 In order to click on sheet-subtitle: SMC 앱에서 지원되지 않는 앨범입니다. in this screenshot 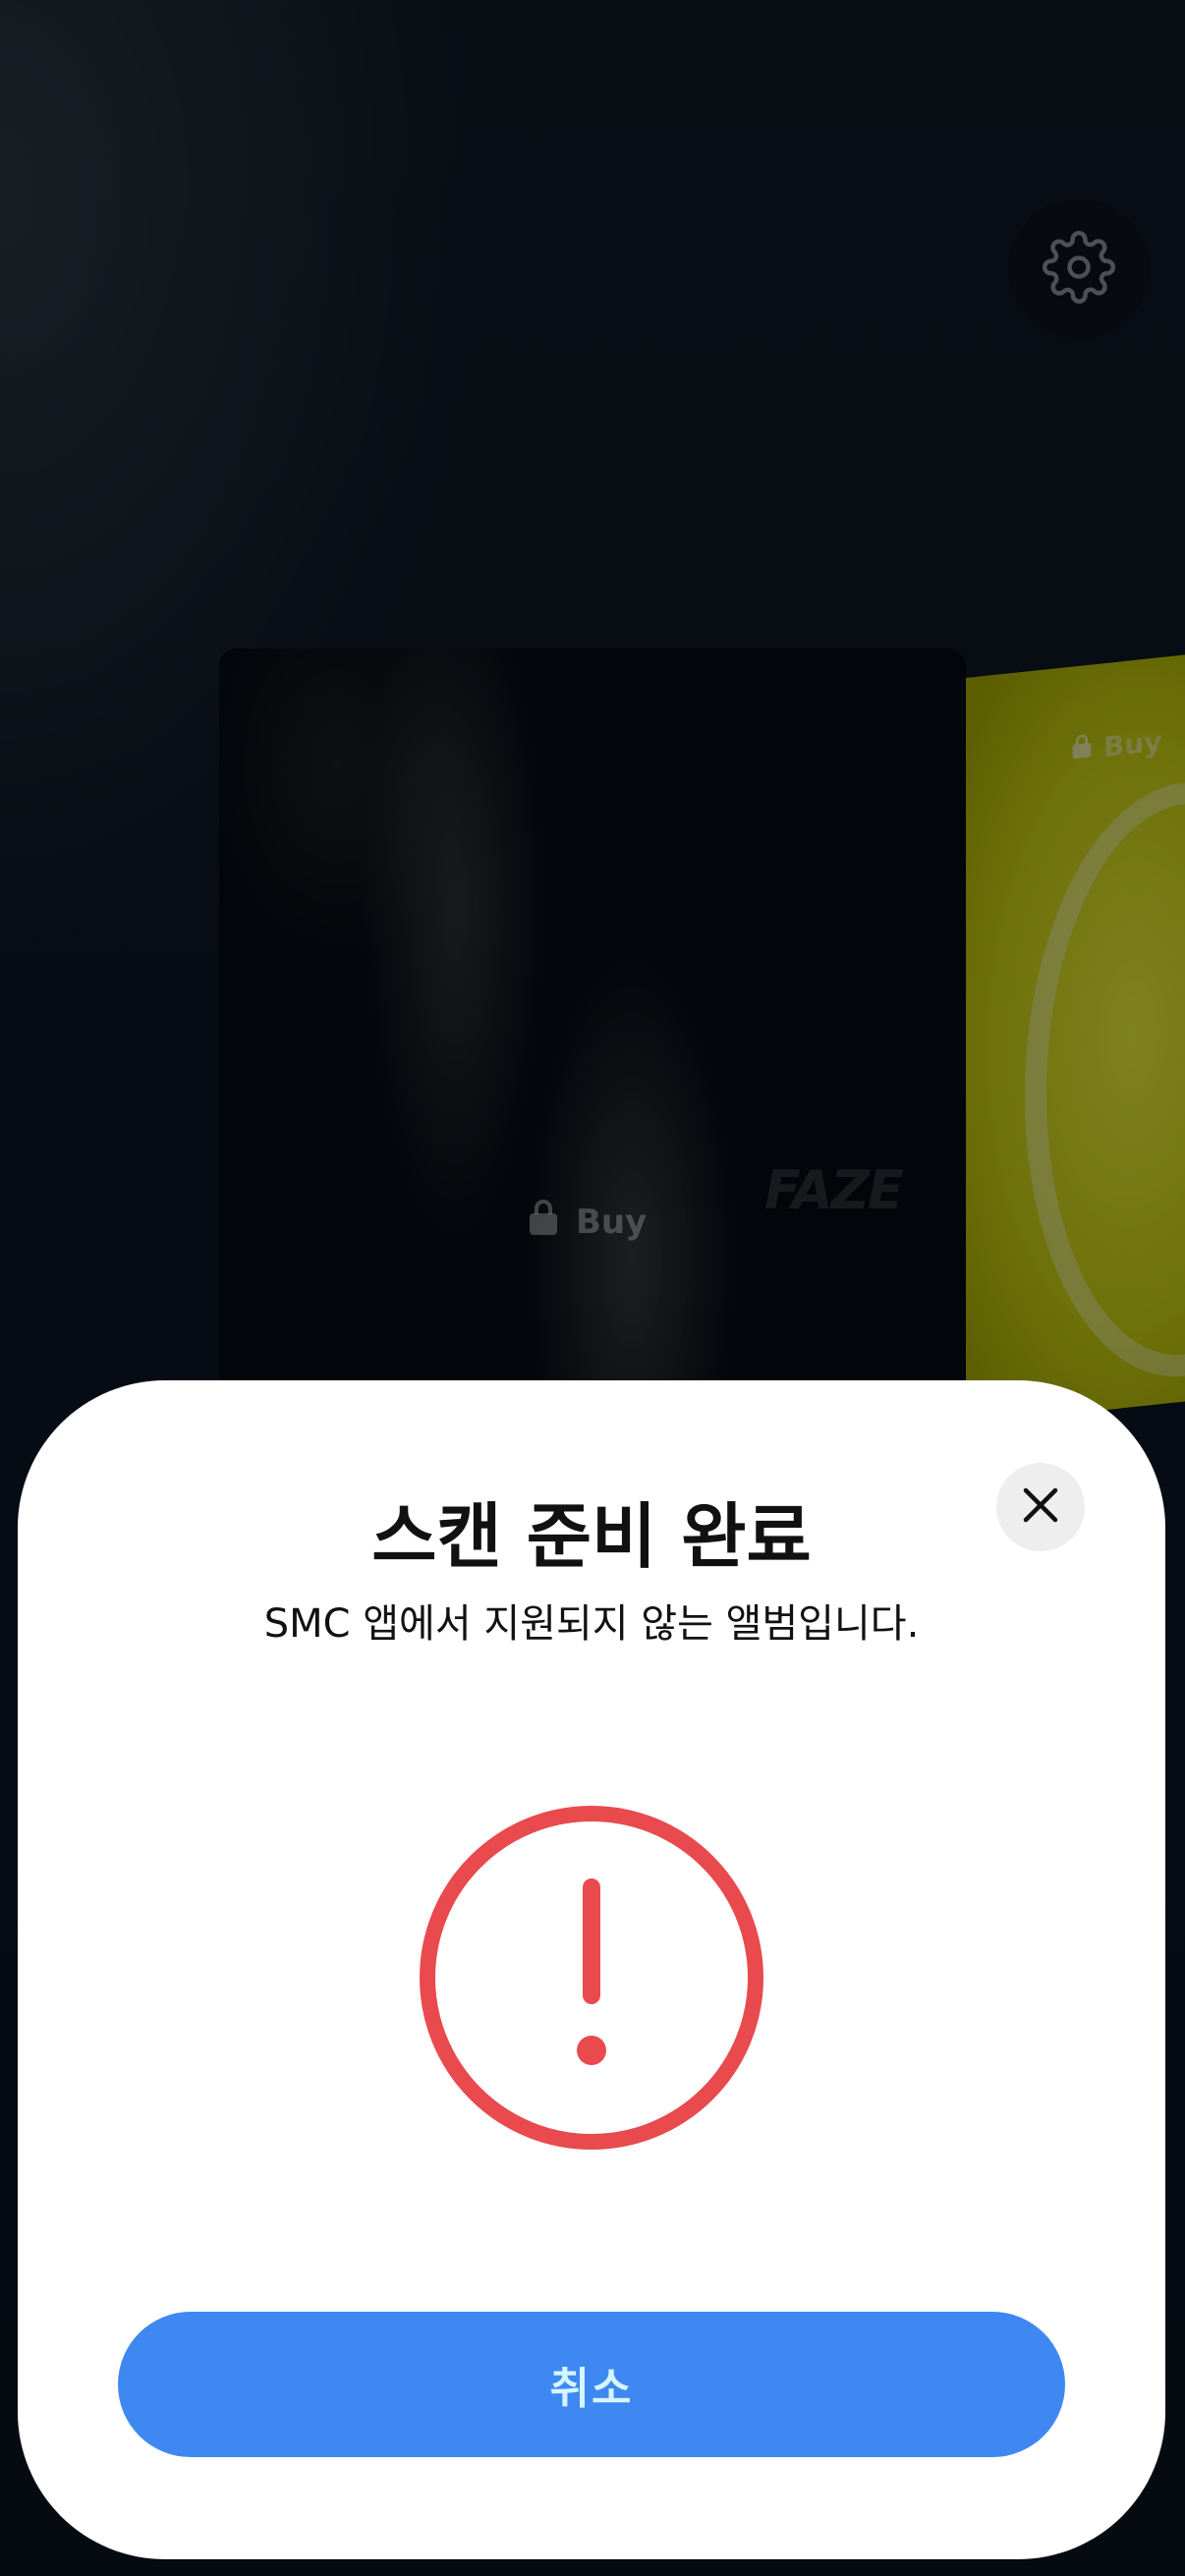, I will do `click(592, 1624)`.